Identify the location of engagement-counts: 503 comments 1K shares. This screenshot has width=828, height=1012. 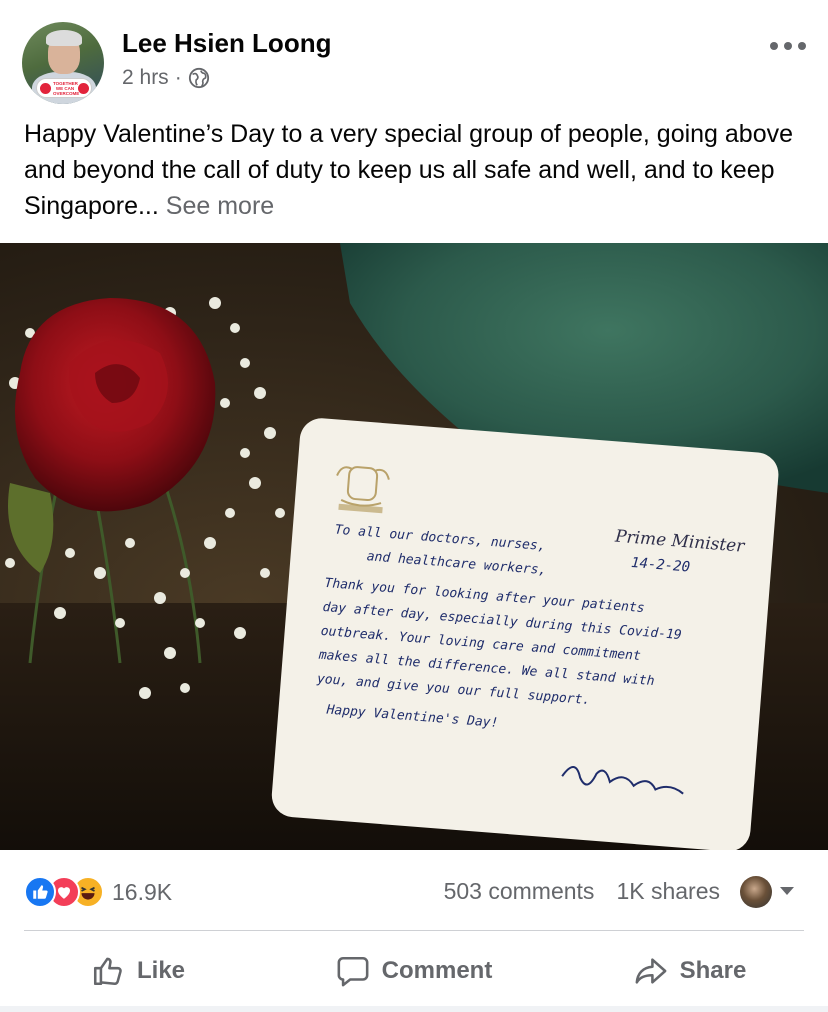
(582, 891).